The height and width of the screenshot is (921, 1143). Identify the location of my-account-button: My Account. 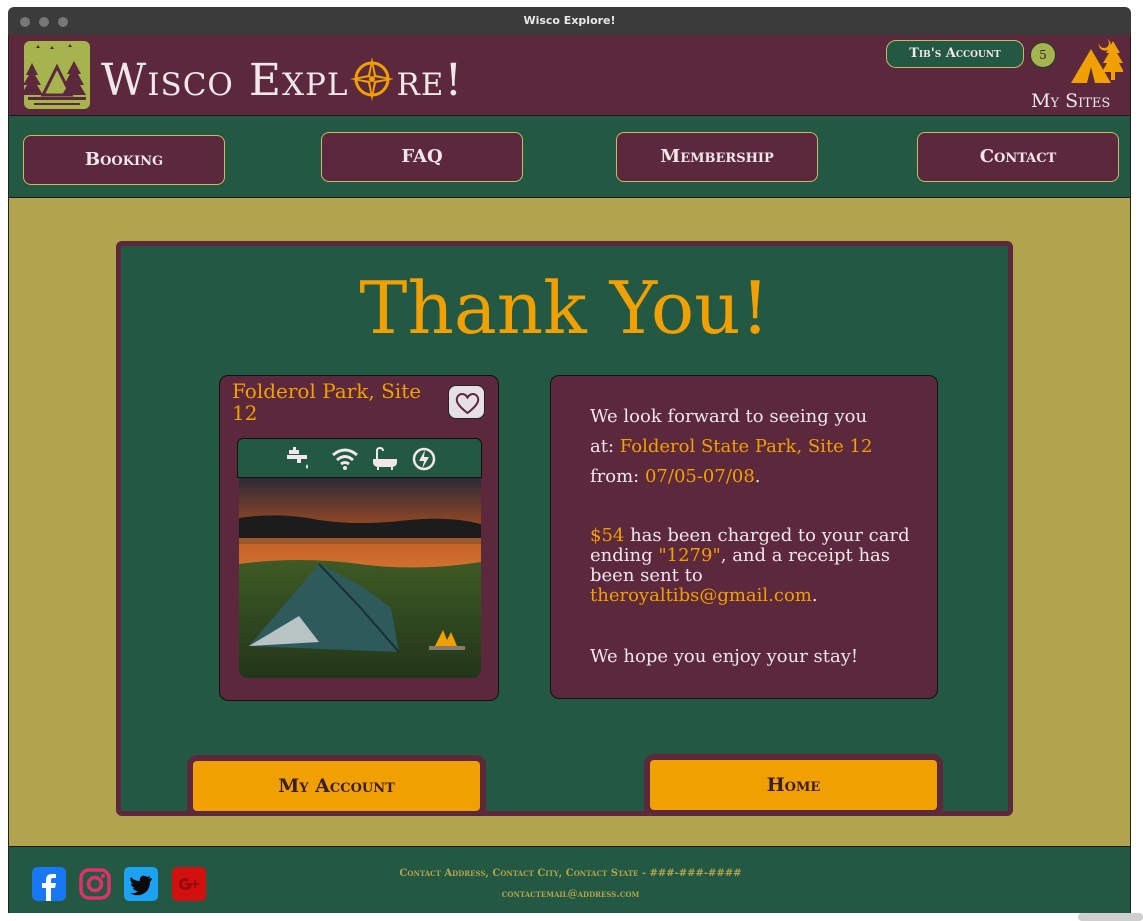
(336, 786).